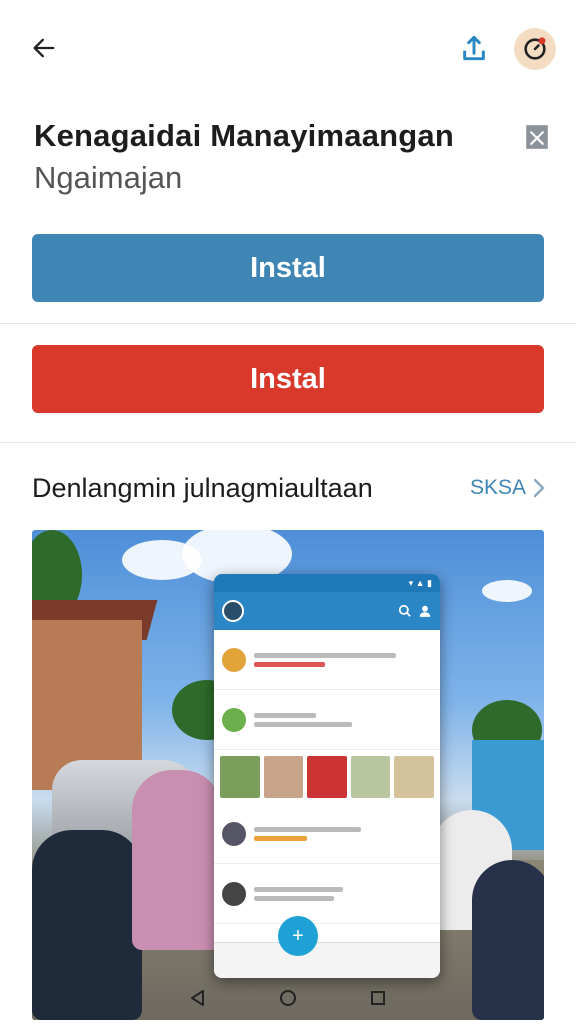 This screenshot has width=576, height=1024. I want to click on bookmark-icon, so click(537, 137).